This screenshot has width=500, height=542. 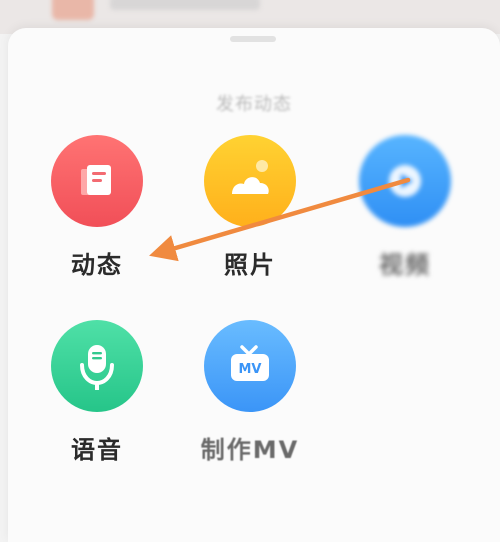 I want to click on tv-mv-icon-text: MV, so click(x=250, y=369).